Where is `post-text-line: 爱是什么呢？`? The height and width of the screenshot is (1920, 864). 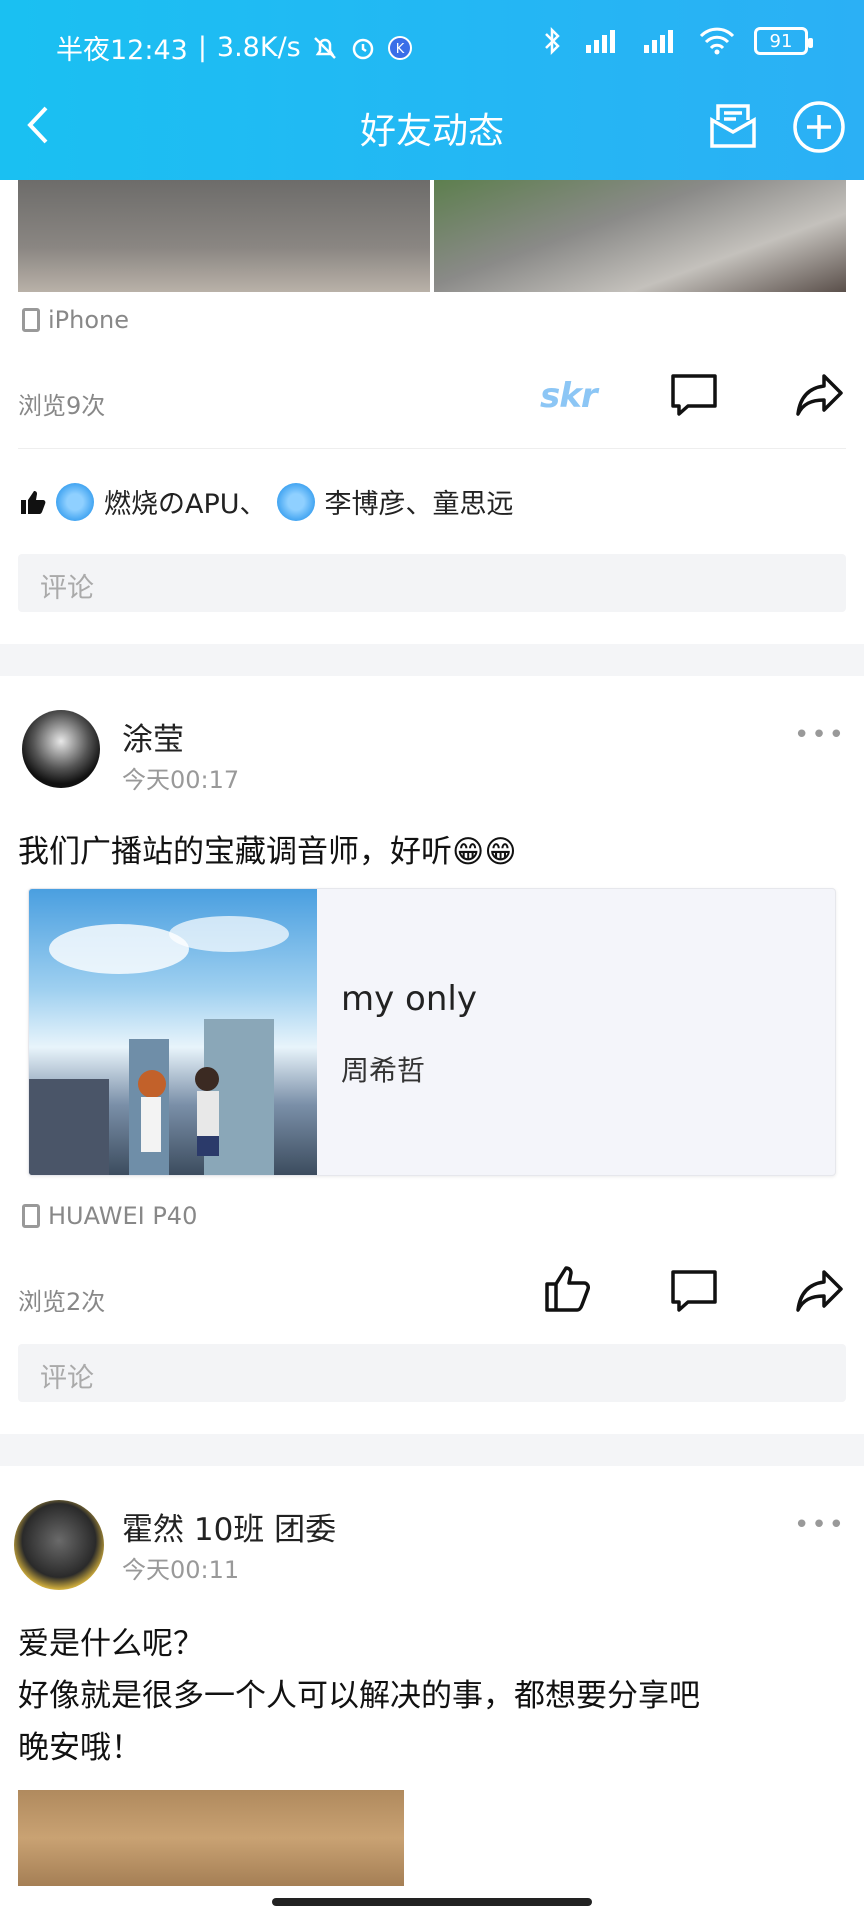
post-text-line: 爱是什么呢？ is located at coordinates (111, 1644).